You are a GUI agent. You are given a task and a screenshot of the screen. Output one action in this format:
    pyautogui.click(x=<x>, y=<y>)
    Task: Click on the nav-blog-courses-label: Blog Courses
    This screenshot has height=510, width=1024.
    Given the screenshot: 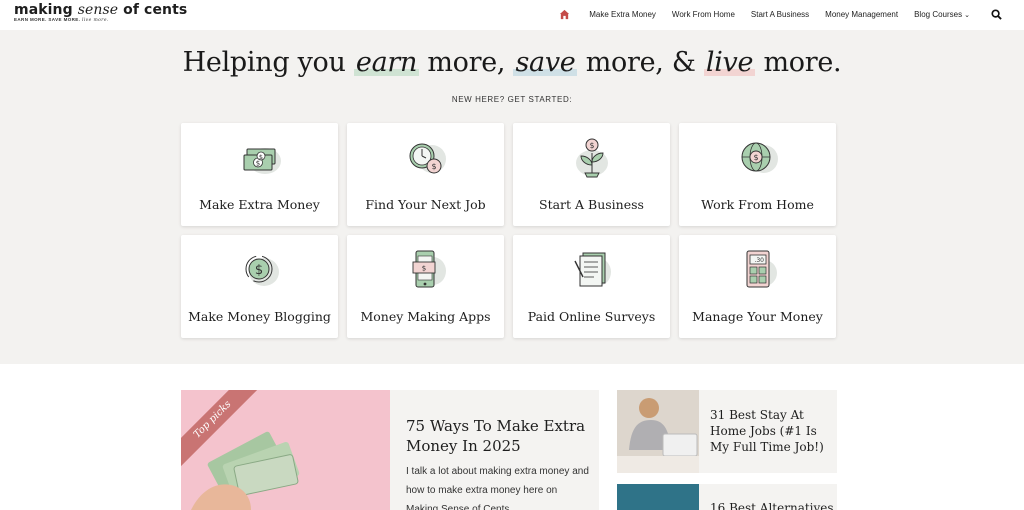 What is the action you would take?
    pyautogui.click(x=938, y=14)
    